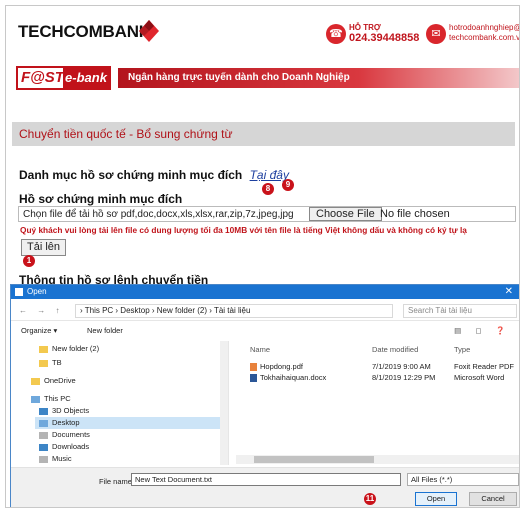  Describe the element at coordinates (509, 292) in the screenshot. I see `close-icon: ✕` at that location.